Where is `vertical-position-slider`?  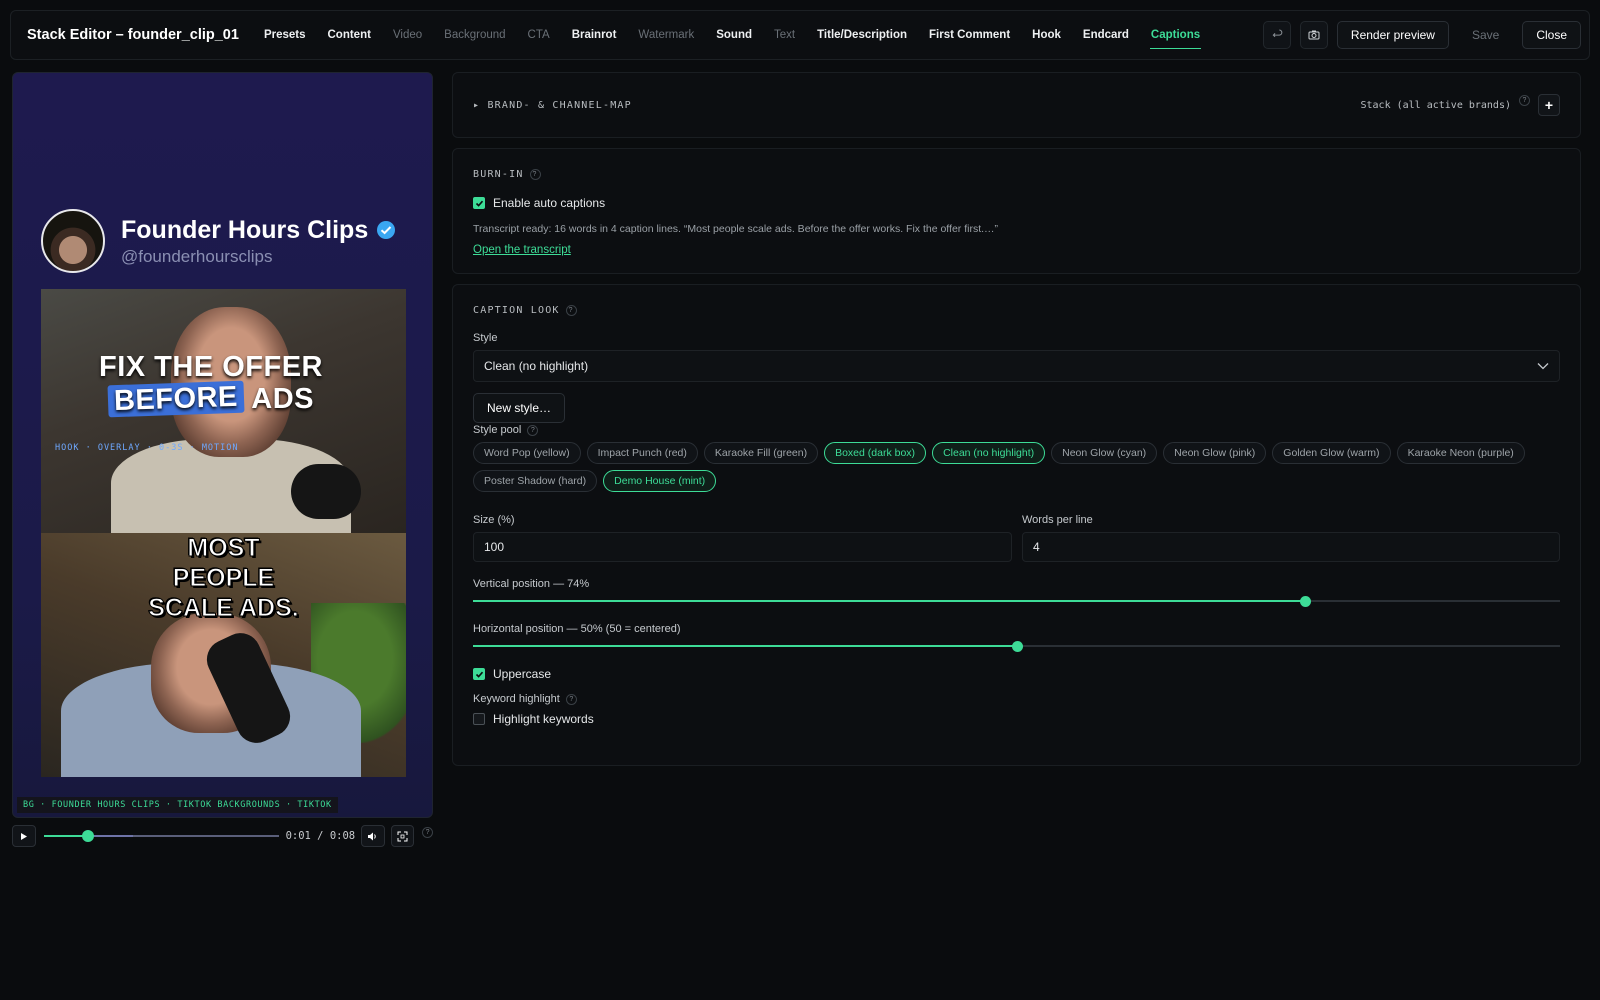
vertical-position-slider is located at coordinates (1016, 601).